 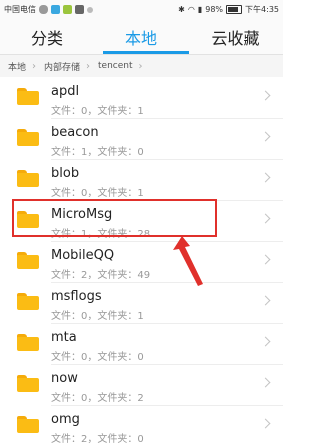 I want to click on status-left: 中国电信, so click(x=48, y=9).